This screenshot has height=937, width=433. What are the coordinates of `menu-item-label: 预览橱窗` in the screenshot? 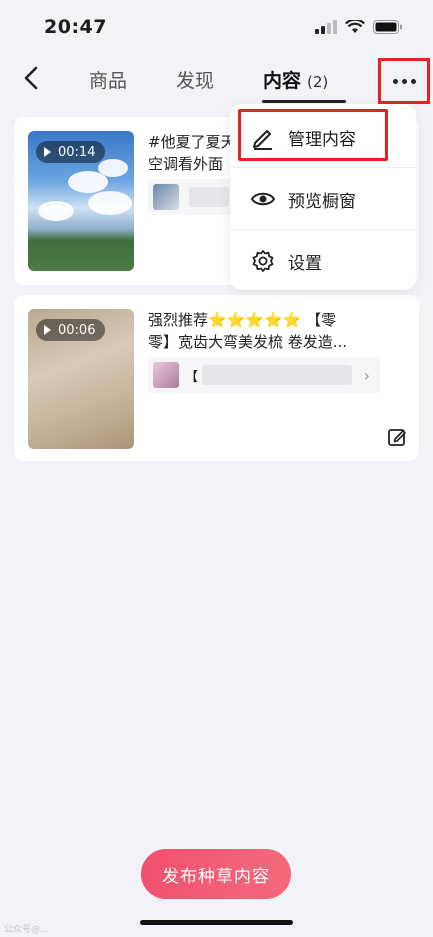 It's located at (322, 201).